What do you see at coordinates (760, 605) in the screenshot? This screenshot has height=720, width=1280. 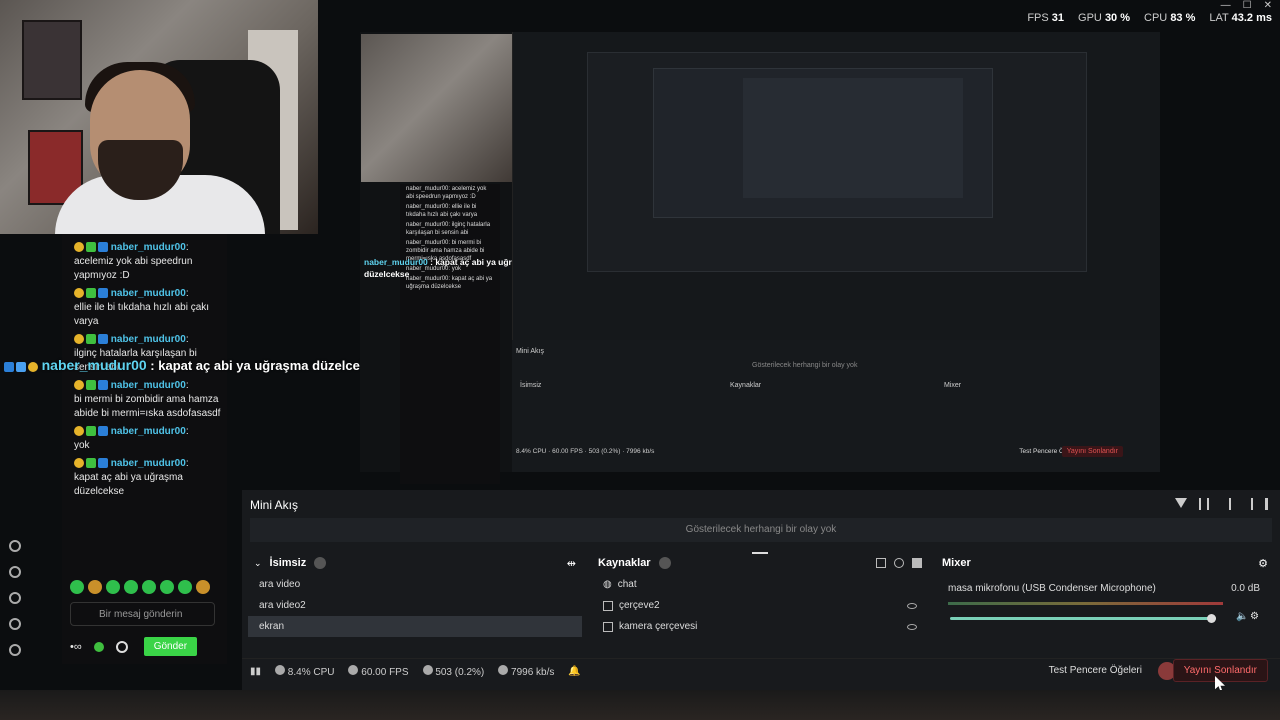 I see `source-item: çerçeve2` at bounding box center [760, 605].